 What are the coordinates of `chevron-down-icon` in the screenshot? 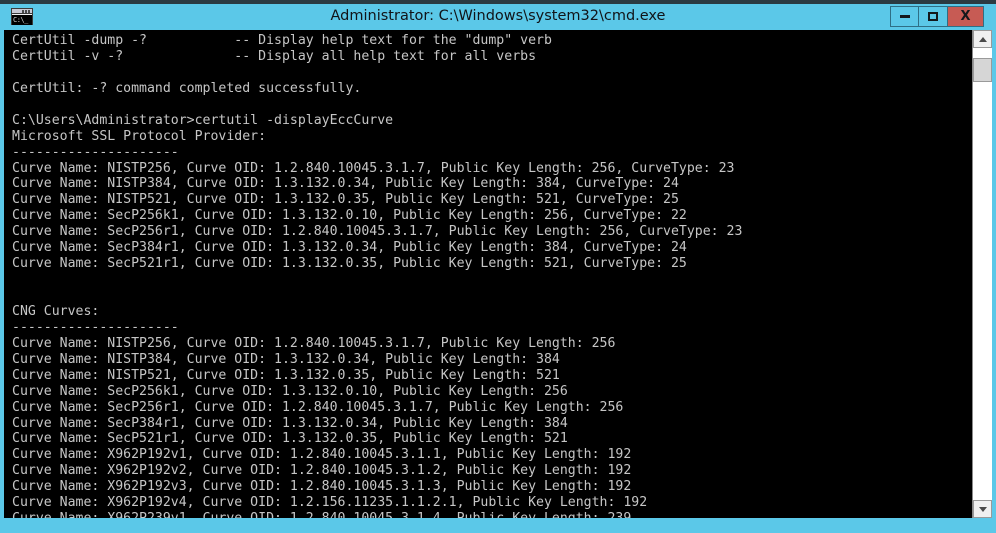 It's located at (982, 509).